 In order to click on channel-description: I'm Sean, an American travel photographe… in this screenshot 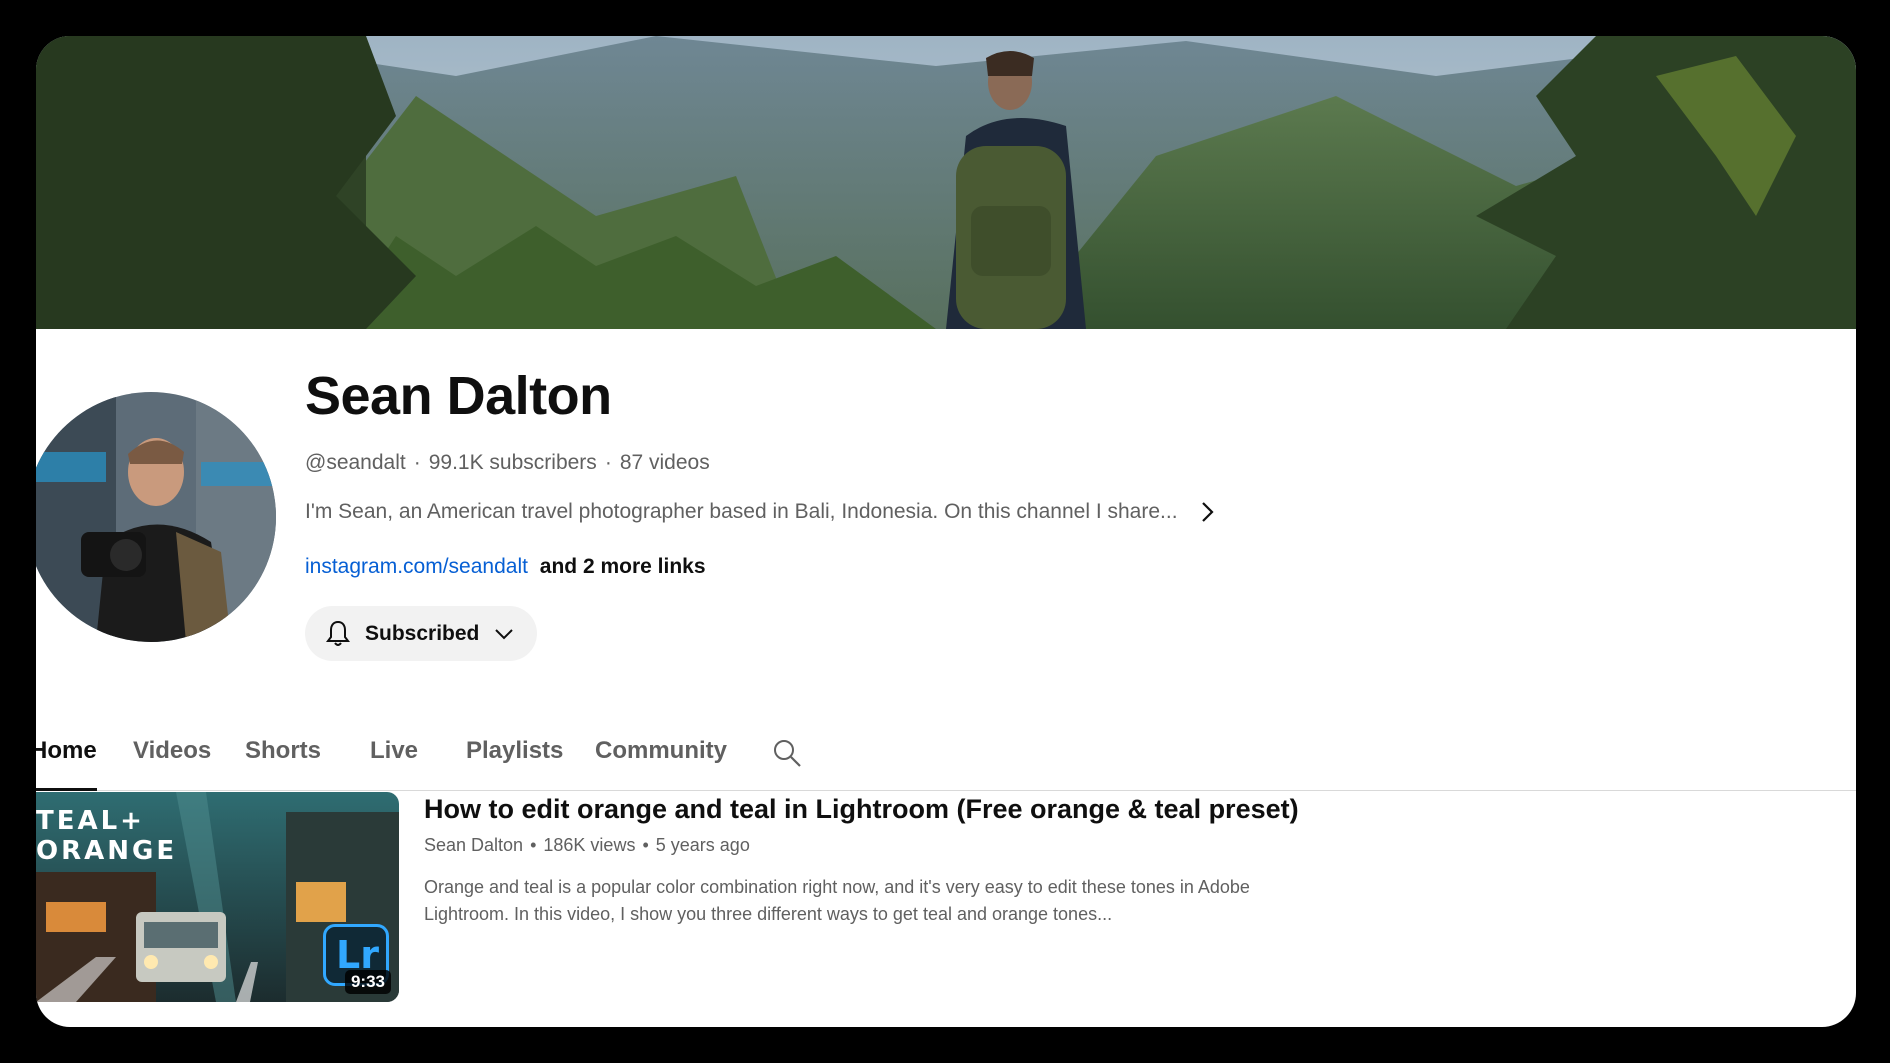, I will do `click(741, 511)`.